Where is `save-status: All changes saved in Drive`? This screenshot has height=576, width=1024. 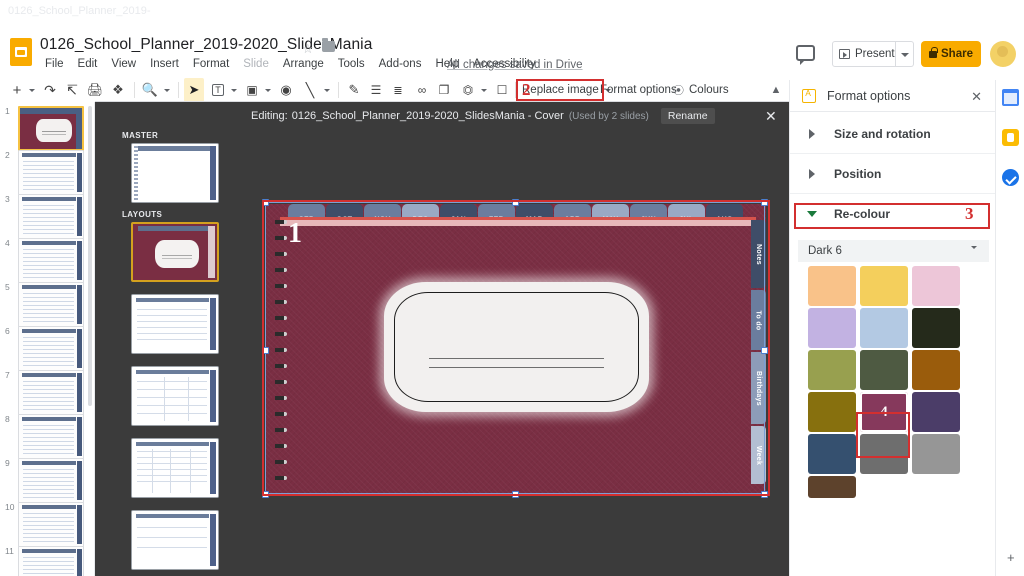
save-status: All changes saved in Drive is located at coordinates (515, 65).